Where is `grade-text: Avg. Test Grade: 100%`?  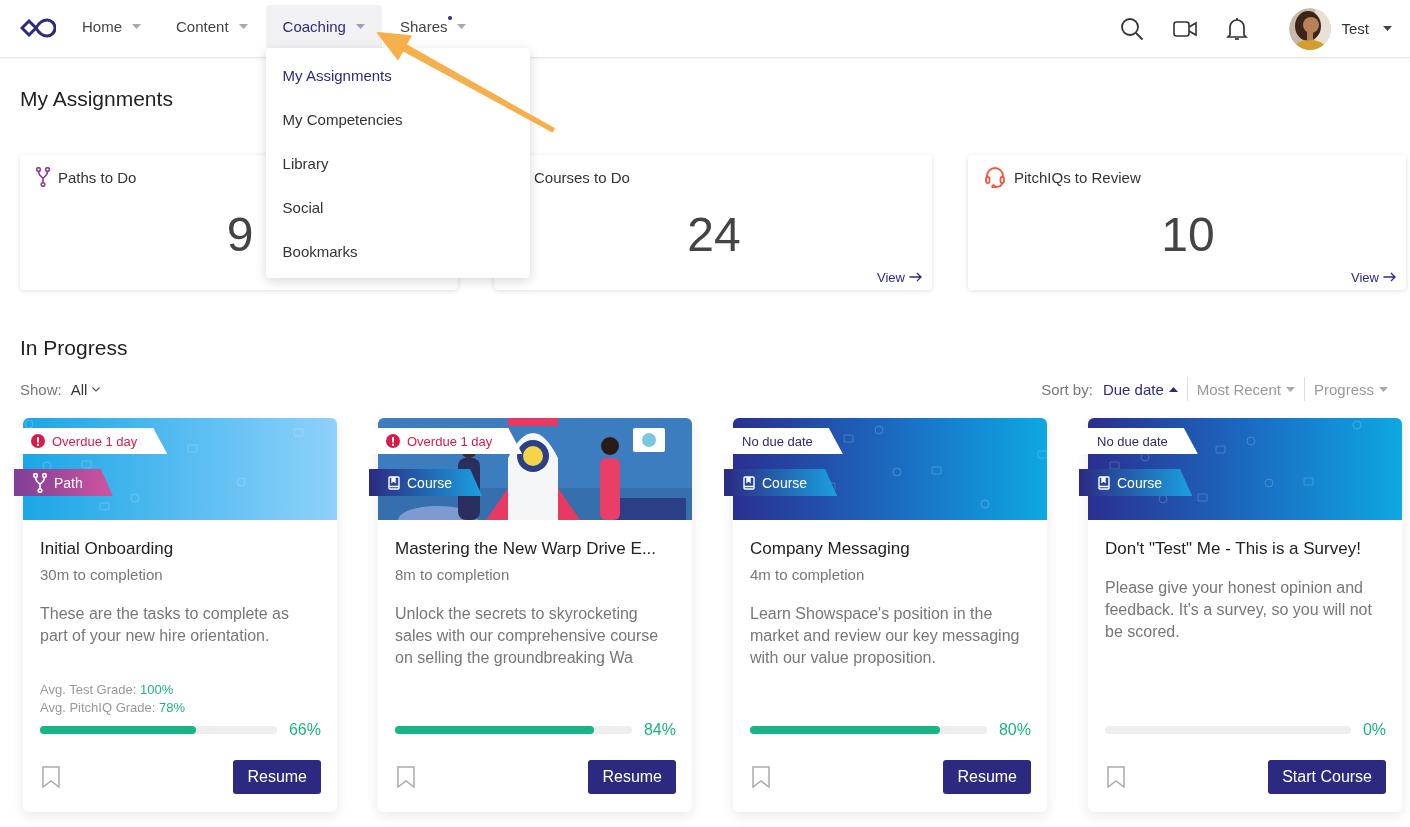
grade-text: Avg. Test Grade: 100% is located at coordinates (107, 690).